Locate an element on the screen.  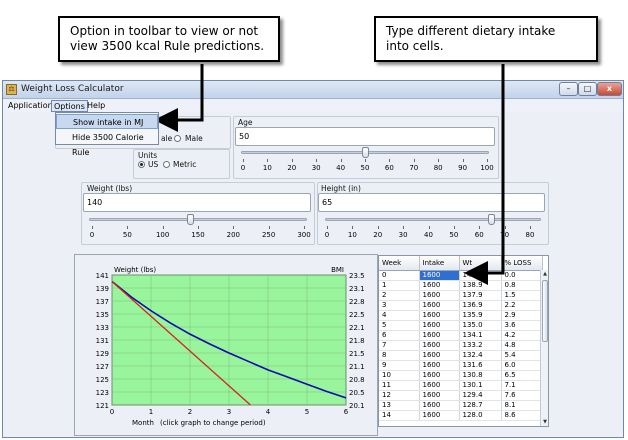
table-cell: 4.2 is located at coordinates (522, 335).